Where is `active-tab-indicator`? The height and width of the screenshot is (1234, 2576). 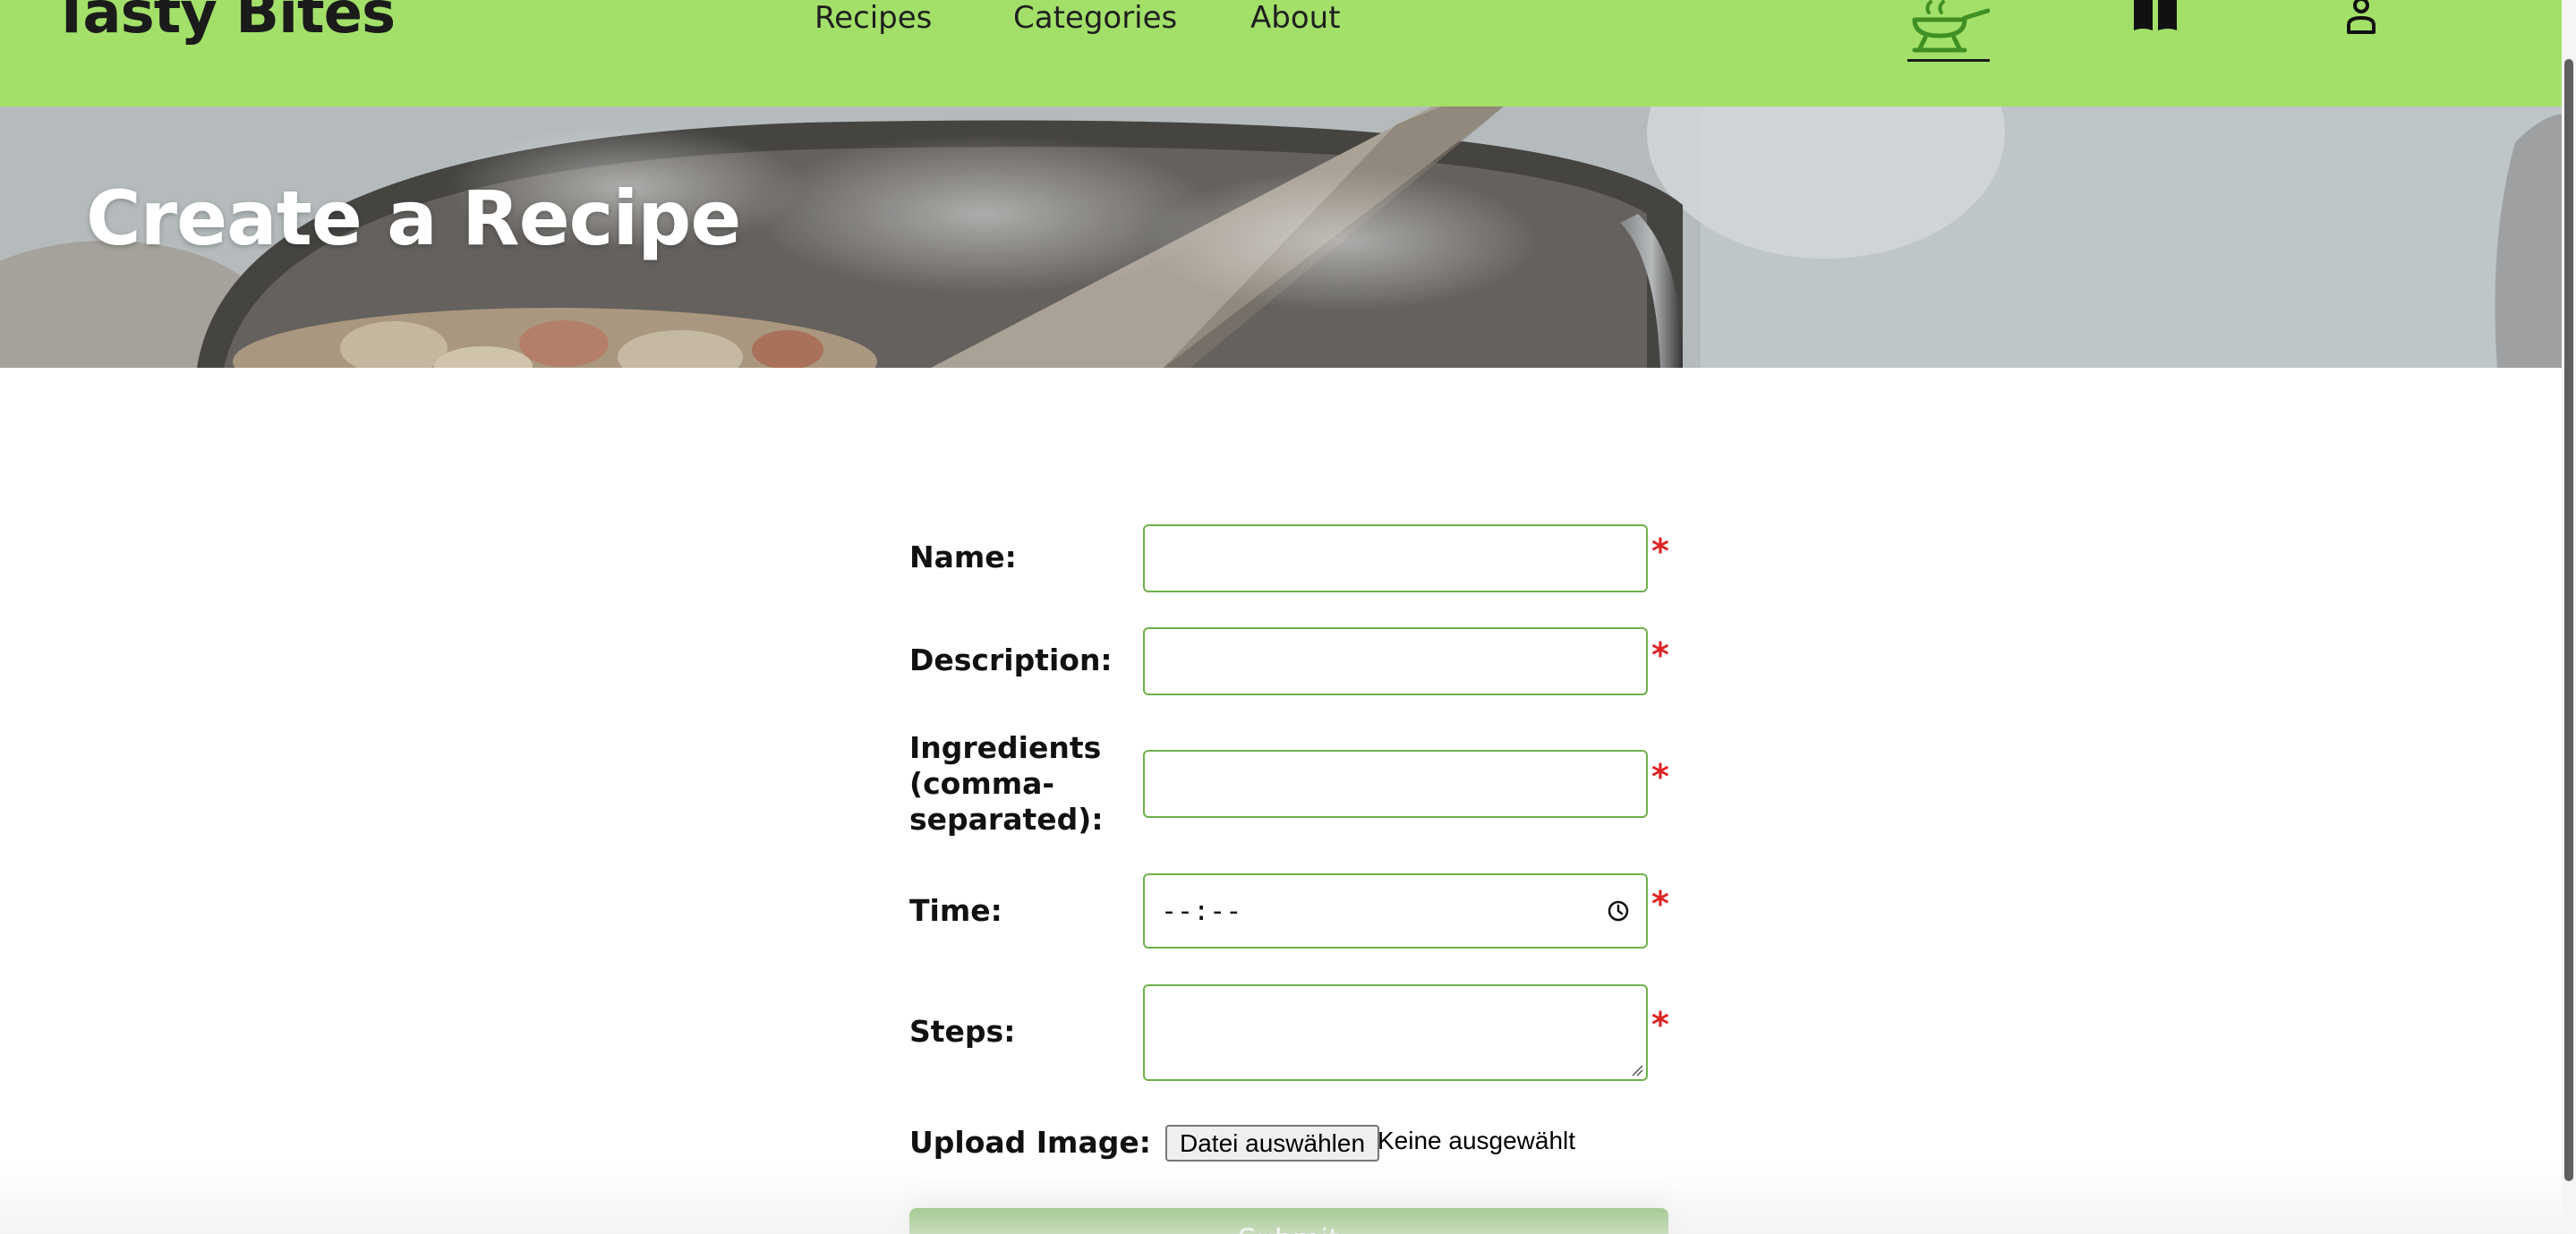 active-tab-indicator is located at coordinates (1948, 60).